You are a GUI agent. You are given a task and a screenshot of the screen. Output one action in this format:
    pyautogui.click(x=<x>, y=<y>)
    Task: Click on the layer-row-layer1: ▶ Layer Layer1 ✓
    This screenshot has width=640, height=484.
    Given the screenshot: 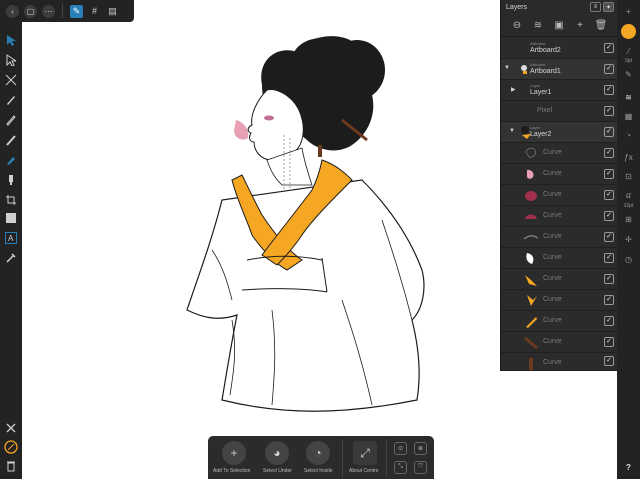 What is the action you would take?
    pyautogui.click(x=559, y=90)
    